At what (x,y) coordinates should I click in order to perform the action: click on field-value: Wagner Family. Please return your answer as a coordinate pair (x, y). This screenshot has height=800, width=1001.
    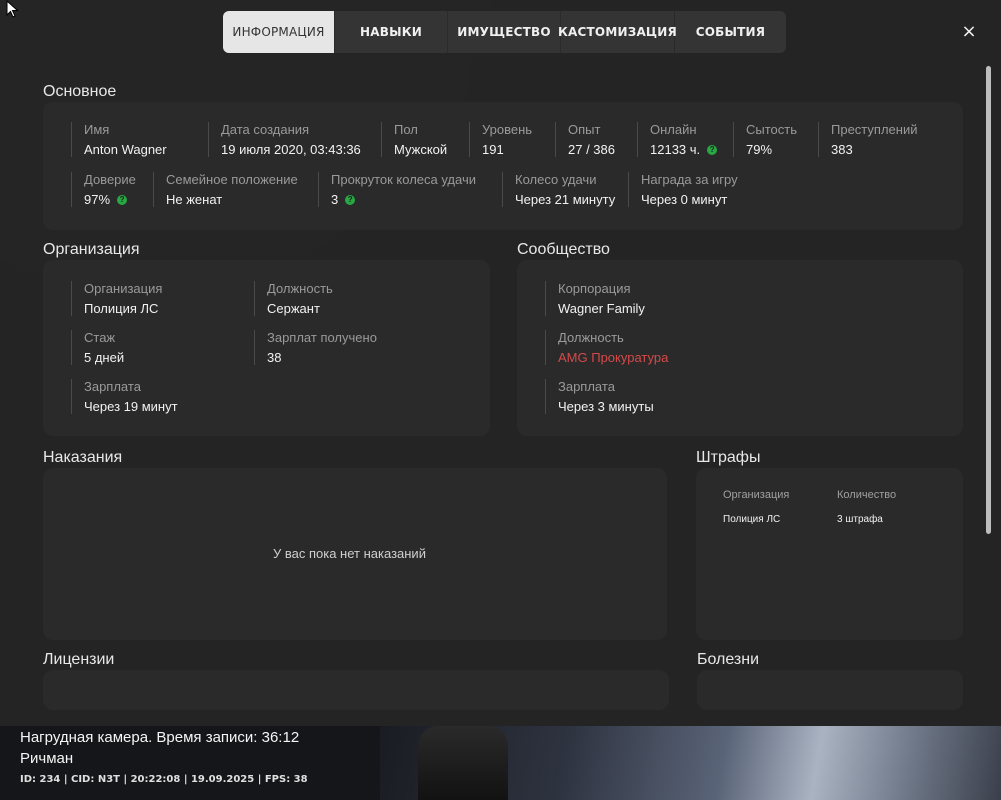
    Looking at the image, I should click on (601, 308).